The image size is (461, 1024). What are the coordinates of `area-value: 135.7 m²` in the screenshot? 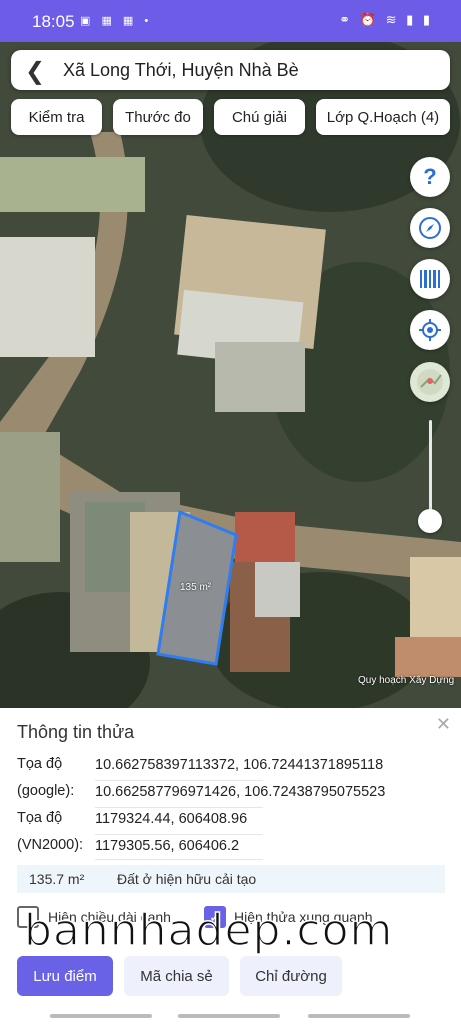 It's located at (57, 879).